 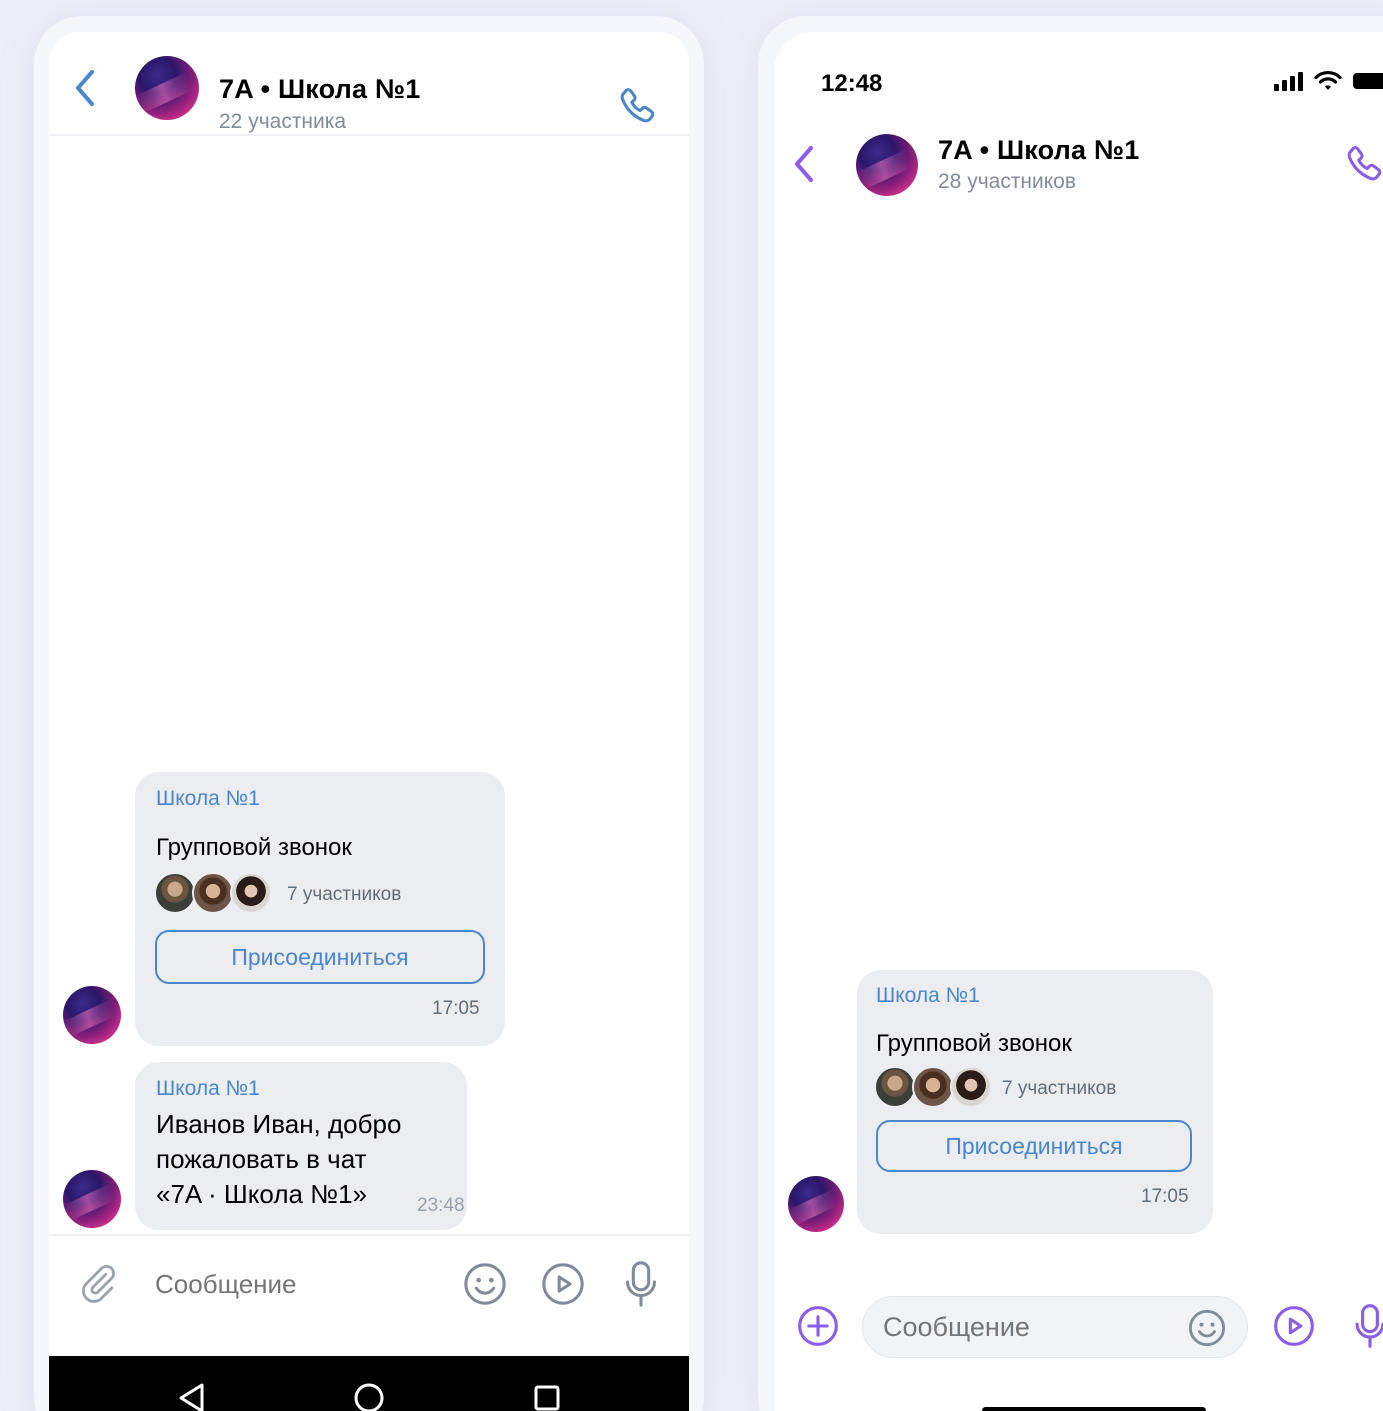 I want to click on android-chat-header: 7A • Школа №1 22 участника, so click(x=369, y=84).